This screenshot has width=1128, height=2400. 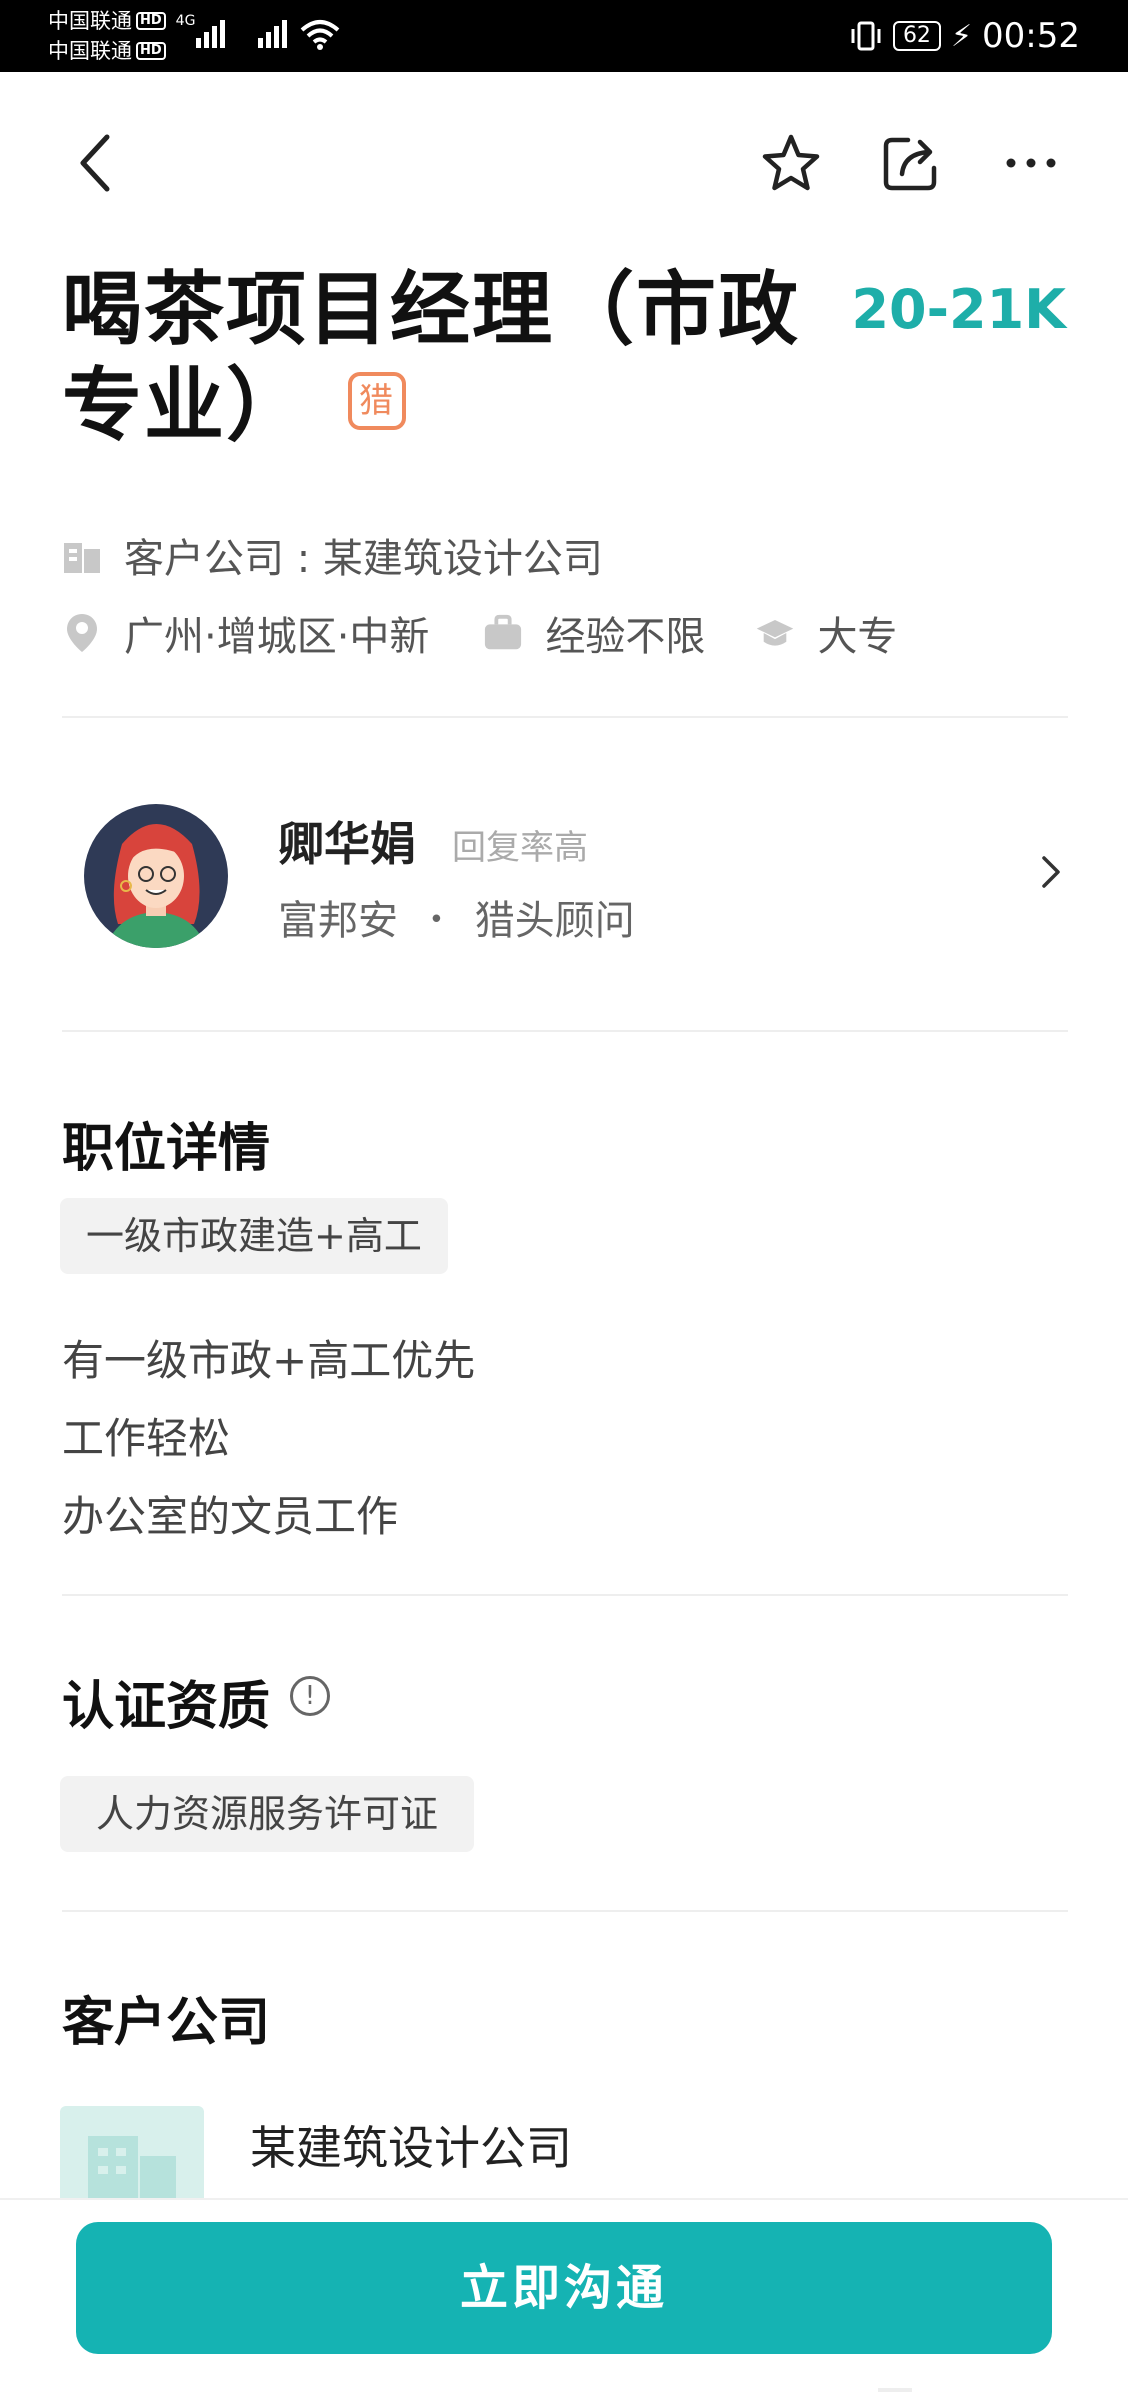 I want to click on status-bar: 中国联通 HD 4G 中国联通 HD 62 ⚡ 00:52, so click(x=564, y=36).